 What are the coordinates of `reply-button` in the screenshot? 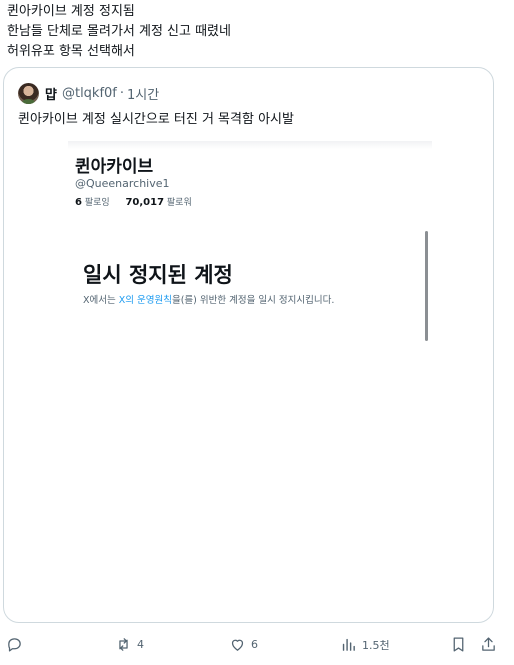 It's located at (14, 644).